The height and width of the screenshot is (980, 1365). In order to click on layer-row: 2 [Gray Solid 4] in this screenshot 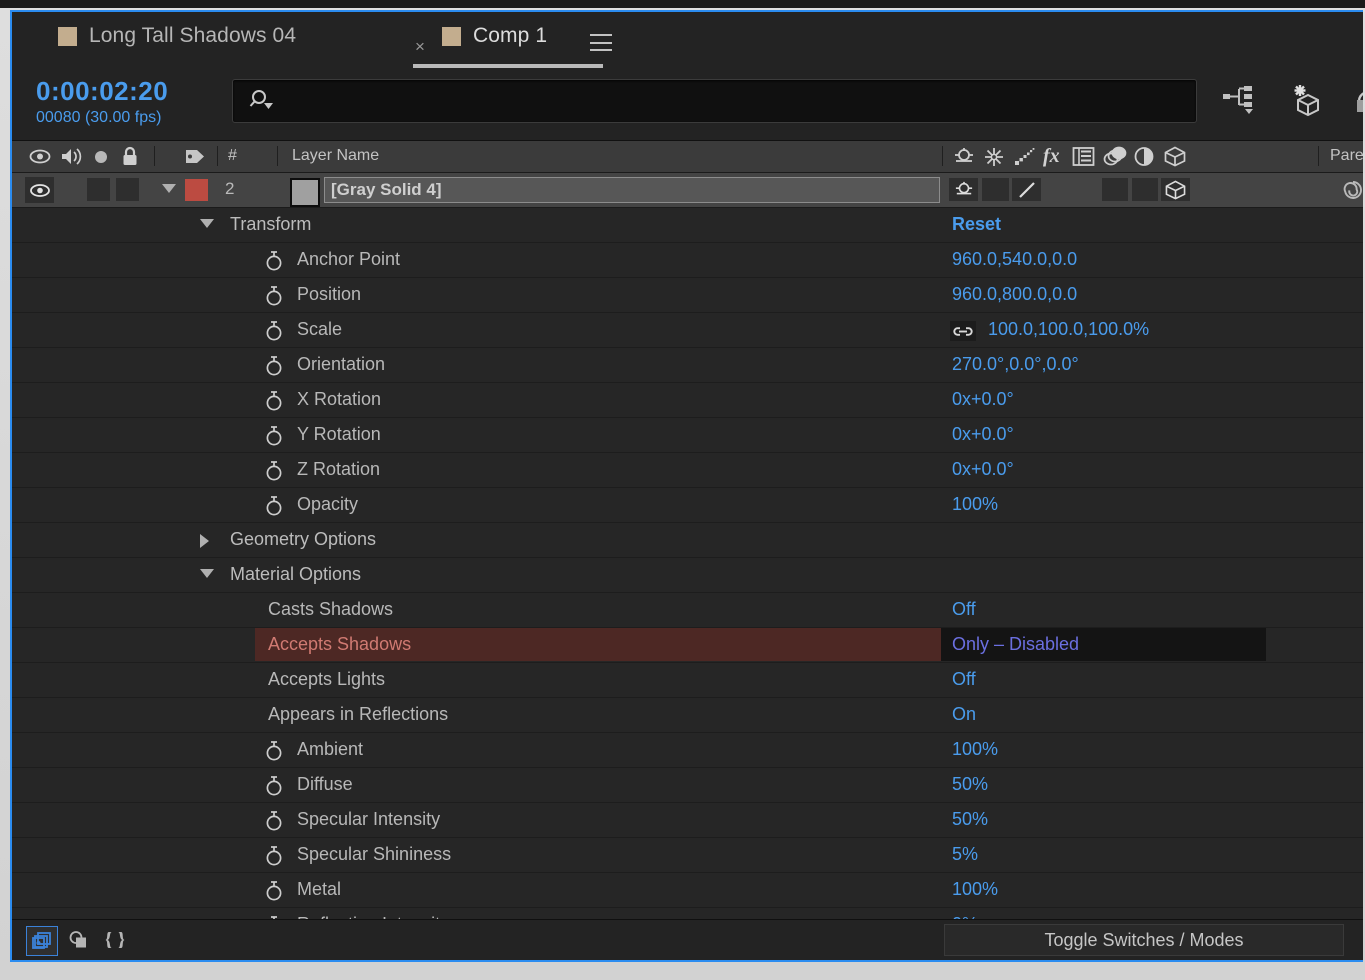, I will do `click(687, 190)`.